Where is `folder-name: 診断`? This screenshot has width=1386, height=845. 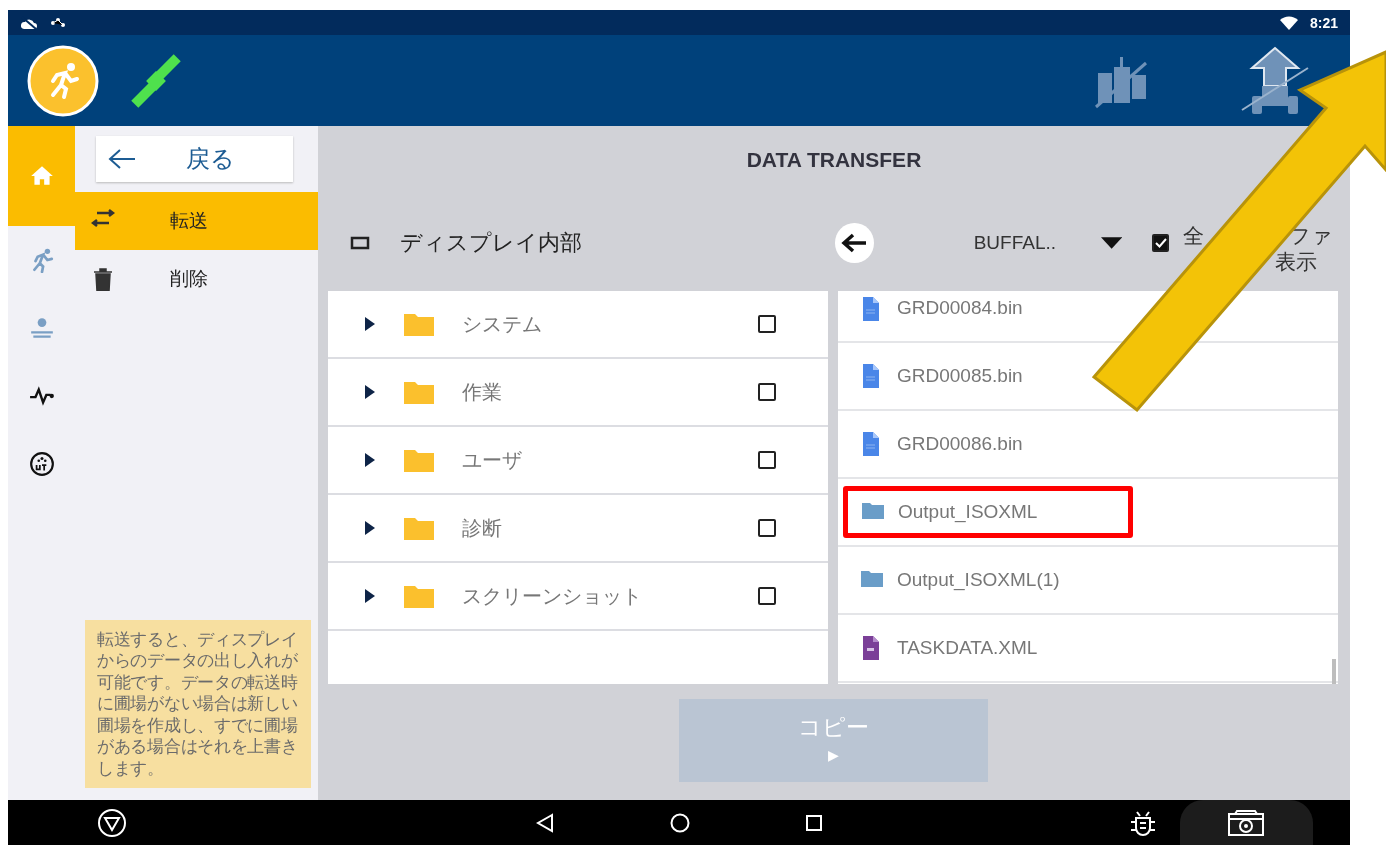
folder-name: 診断 is located at coordinates (482, 528).